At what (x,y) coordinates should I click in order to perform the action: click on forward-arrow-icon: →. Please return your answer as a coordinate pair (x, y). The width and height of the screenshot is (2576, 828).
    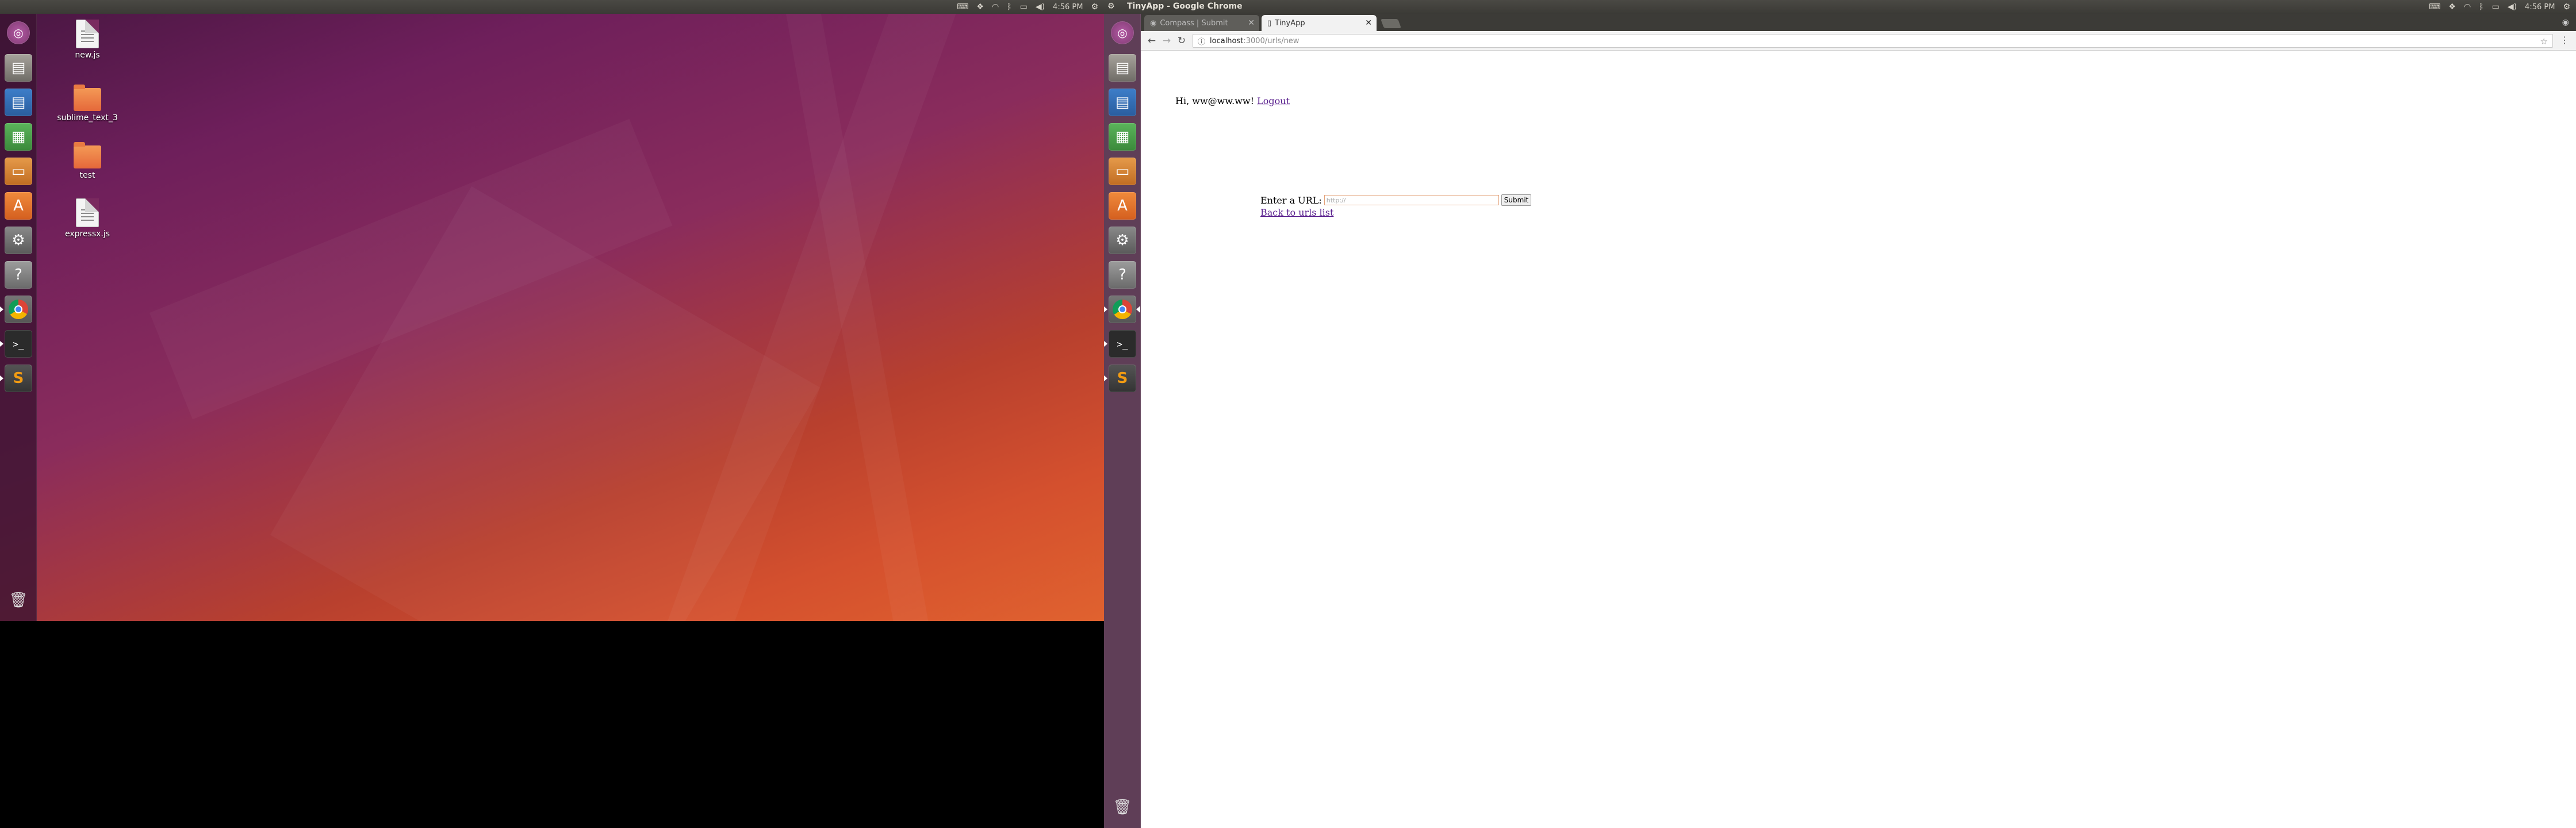
    Looking at the image, I should click on (1166, 40).